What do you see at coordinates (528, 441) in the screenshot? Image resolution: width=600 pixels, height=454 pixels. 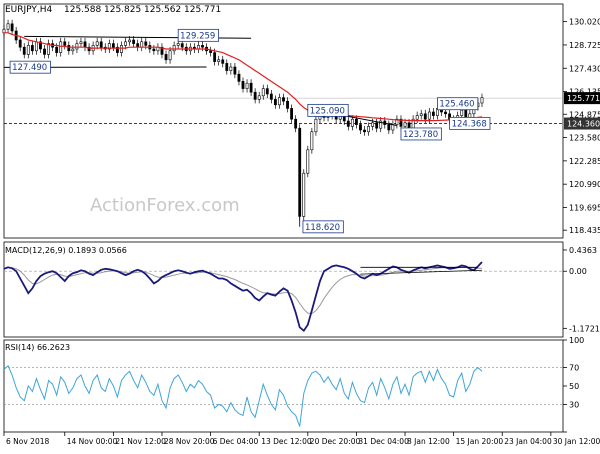 I see `x-tick-label: 23 Jan 04:00` at bounding box center [528, 441].